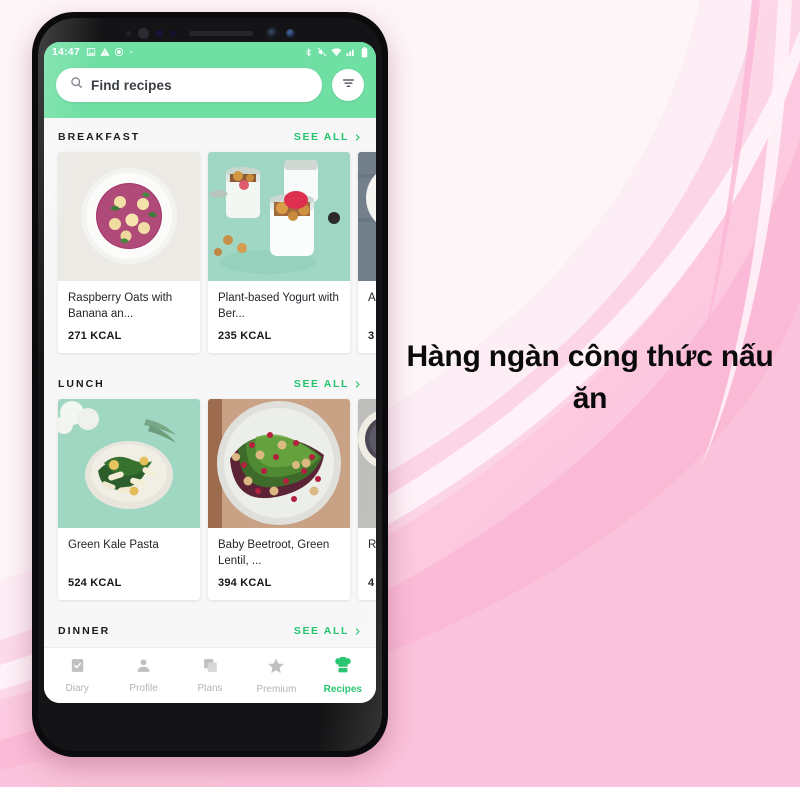 The width and height of the screenshot is (800, 787). Describe the element at coordinates (131, 52) in the screenshot. I see `dot-icon` at that location.